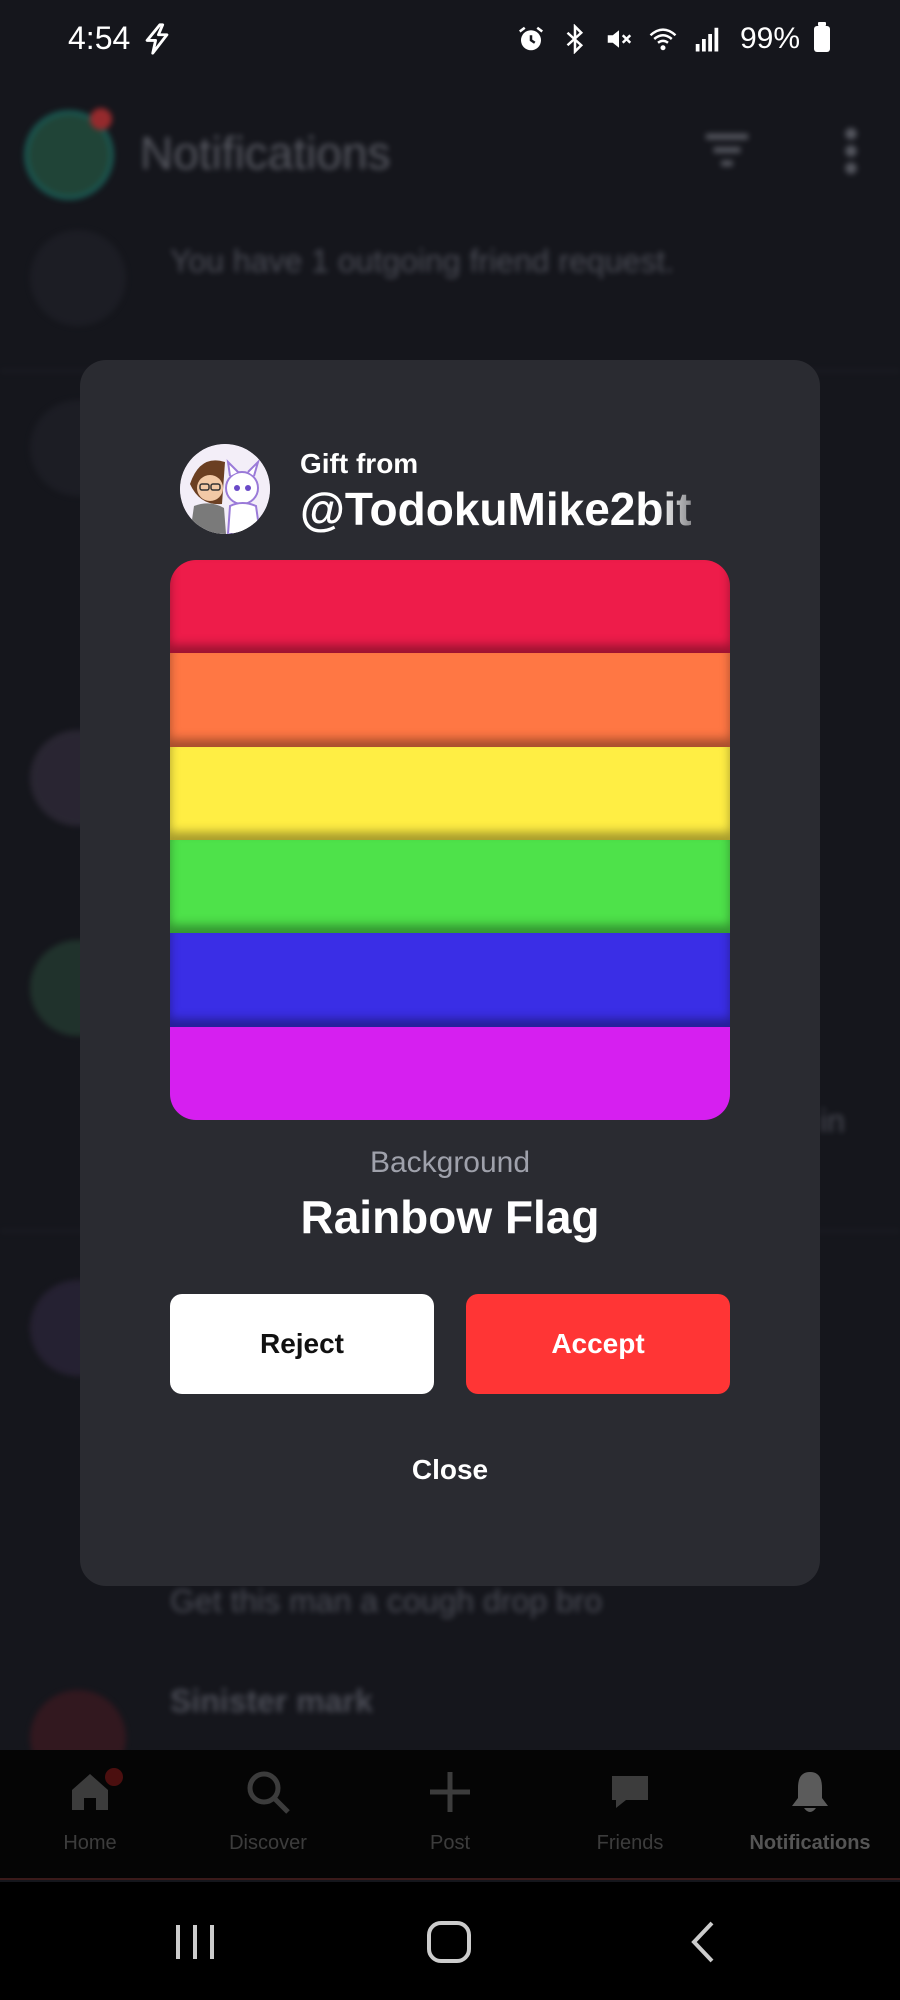 The image size is (900, 2000). Describe the element at coordinates (450, 1843) in the screenshot. I see `nav-label: Post` at that location.